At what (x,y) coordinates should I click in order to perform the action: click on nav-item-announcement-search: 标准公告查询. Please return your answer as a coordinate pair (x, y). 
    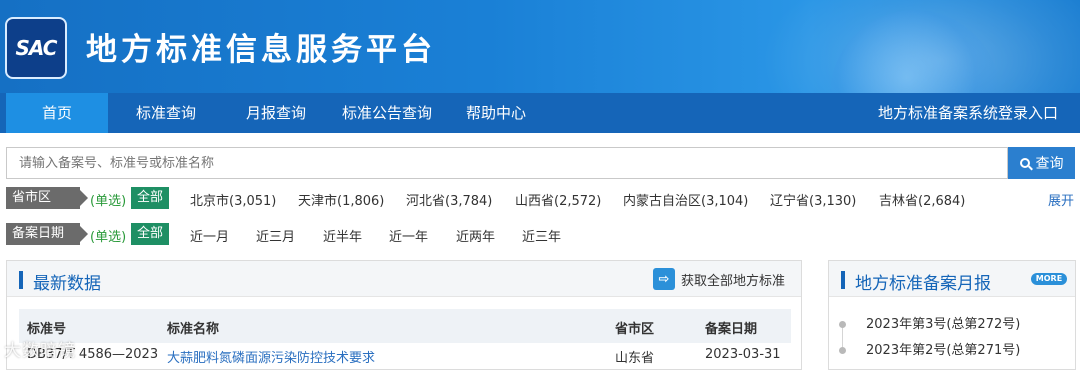
    Looking at the image, I should click on (387, 113).